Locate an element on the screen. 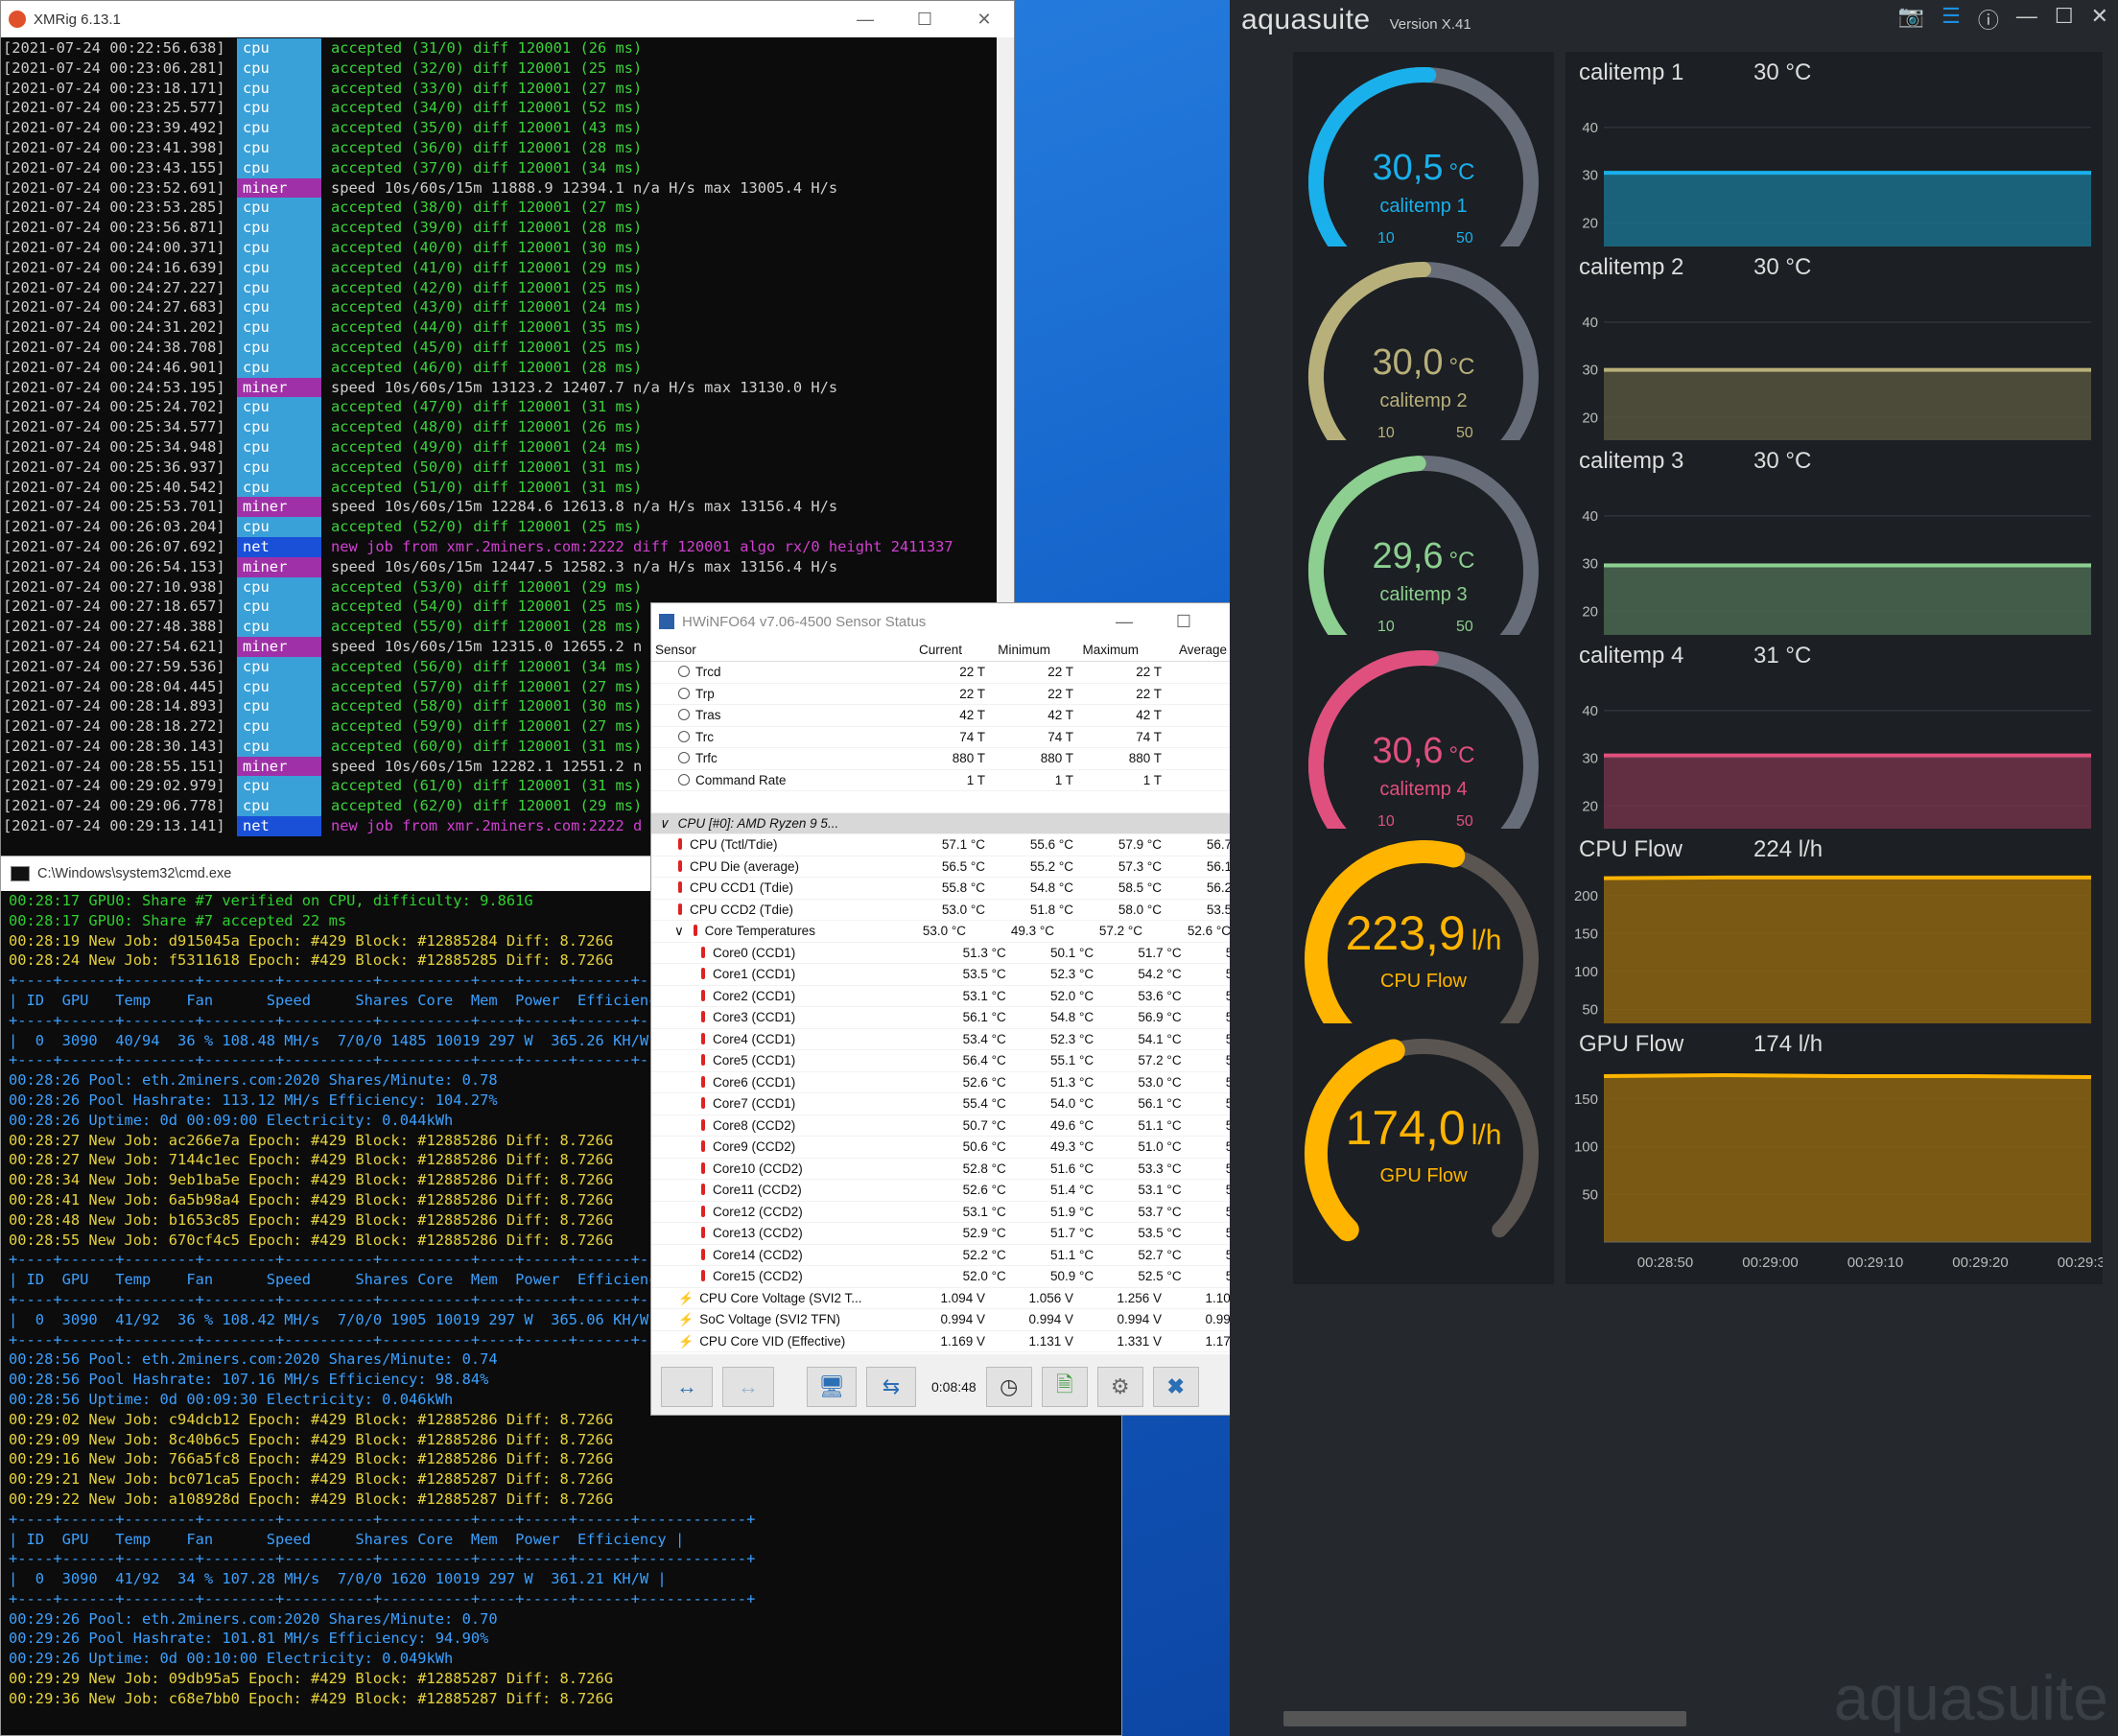 The width and height of the screenshot is (2118, 1736). sensor-name: Core6 (CCD1) is located at coordinates (786, 1082).